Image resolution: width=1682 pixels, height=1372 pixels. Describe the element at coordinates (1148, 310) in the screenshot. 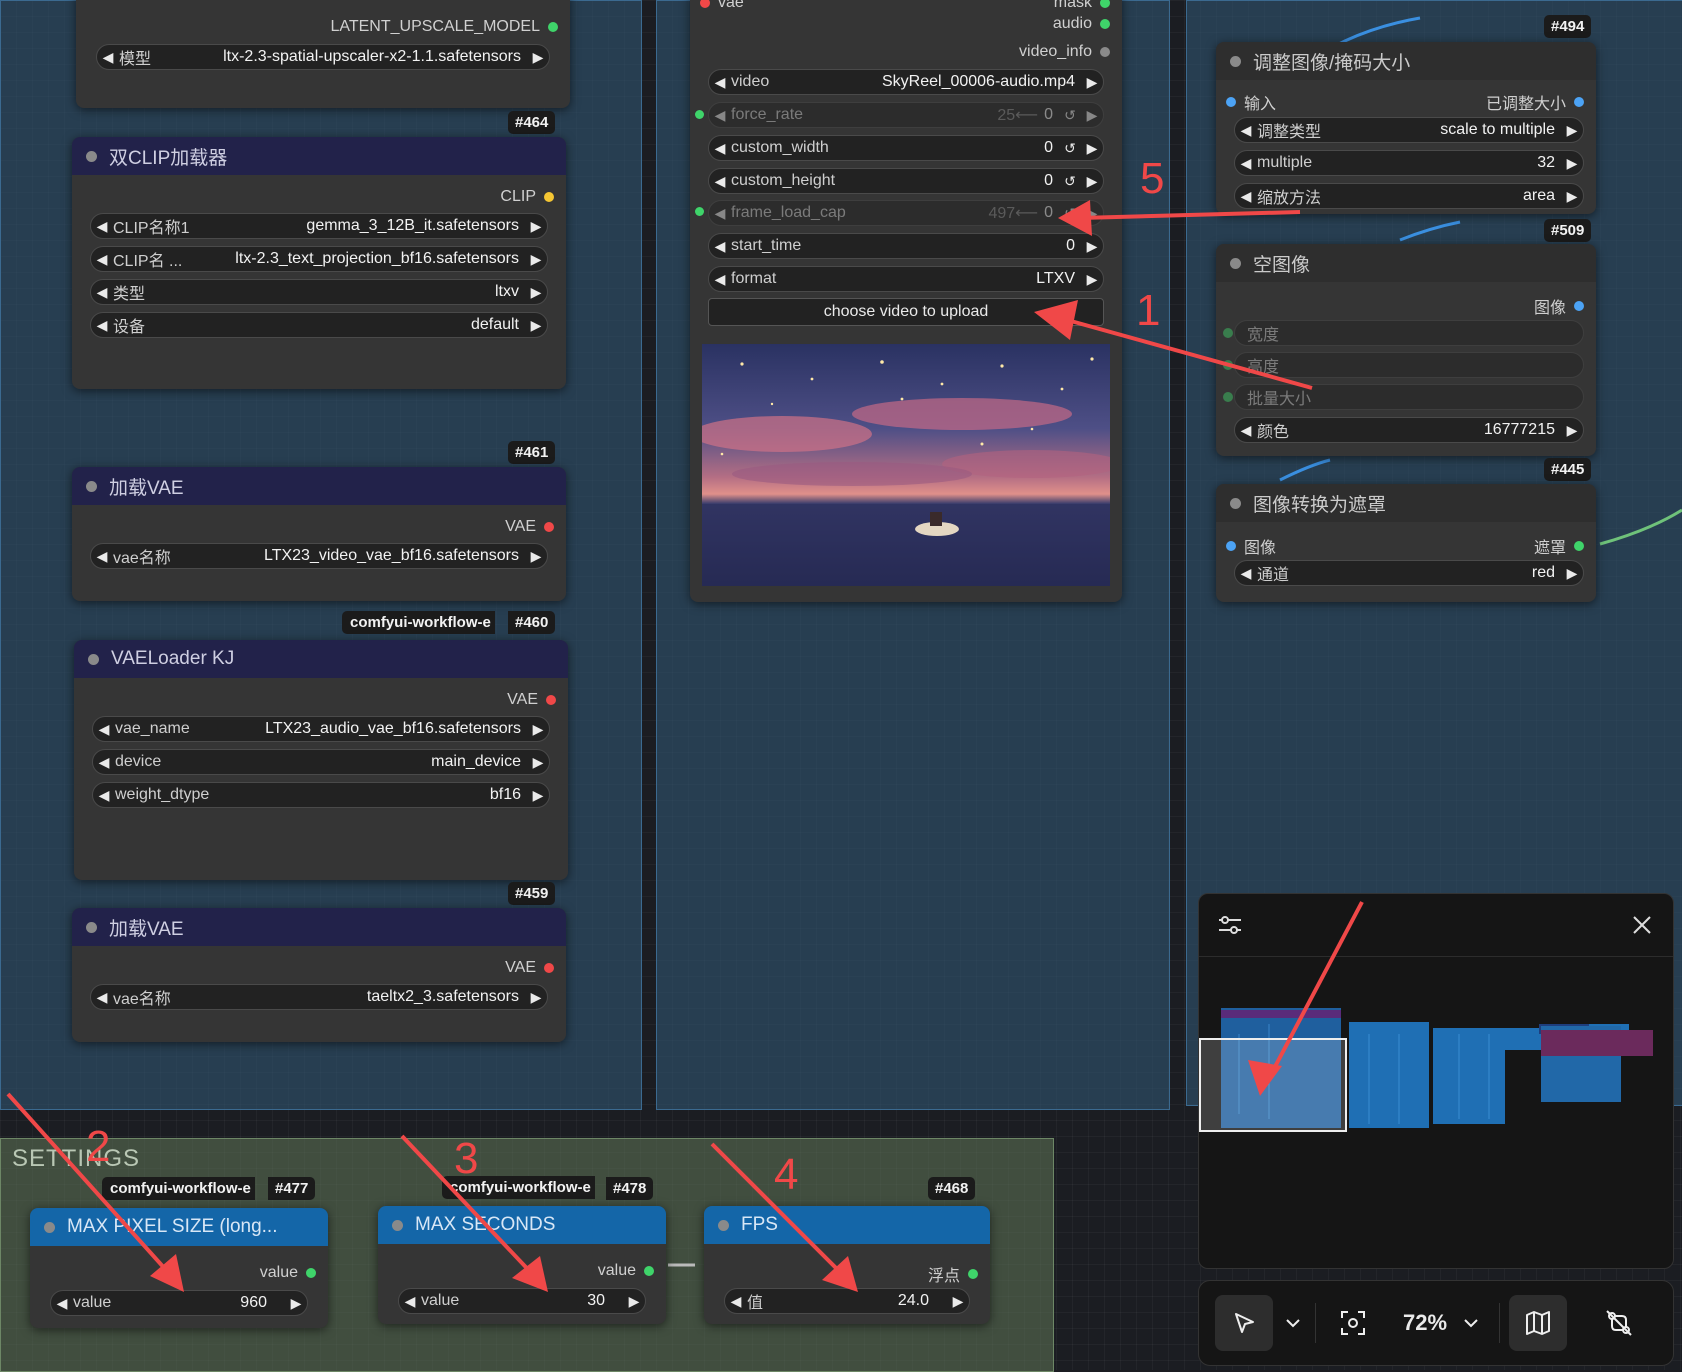

I see `annotation-1: 1` at that location.